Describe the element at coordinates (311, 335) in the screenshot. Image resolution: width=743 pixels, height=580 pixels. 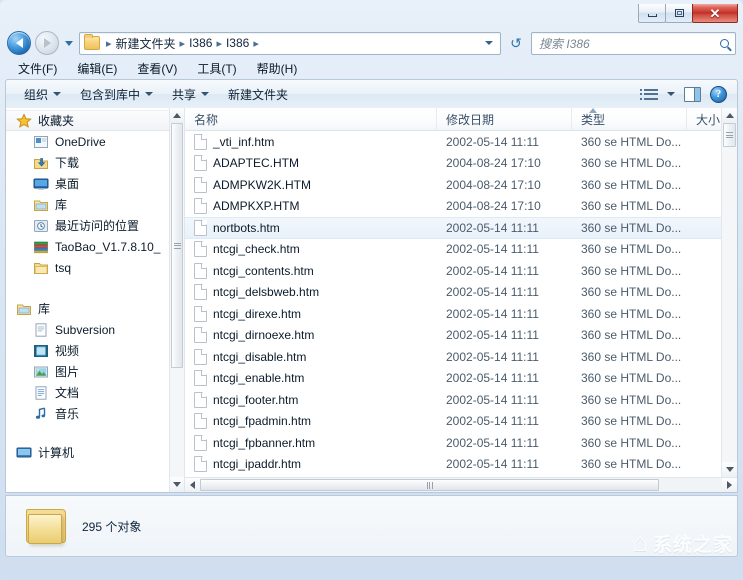
I see `file-name-cell: ntcgi_dirnoexe.htm` at that location.